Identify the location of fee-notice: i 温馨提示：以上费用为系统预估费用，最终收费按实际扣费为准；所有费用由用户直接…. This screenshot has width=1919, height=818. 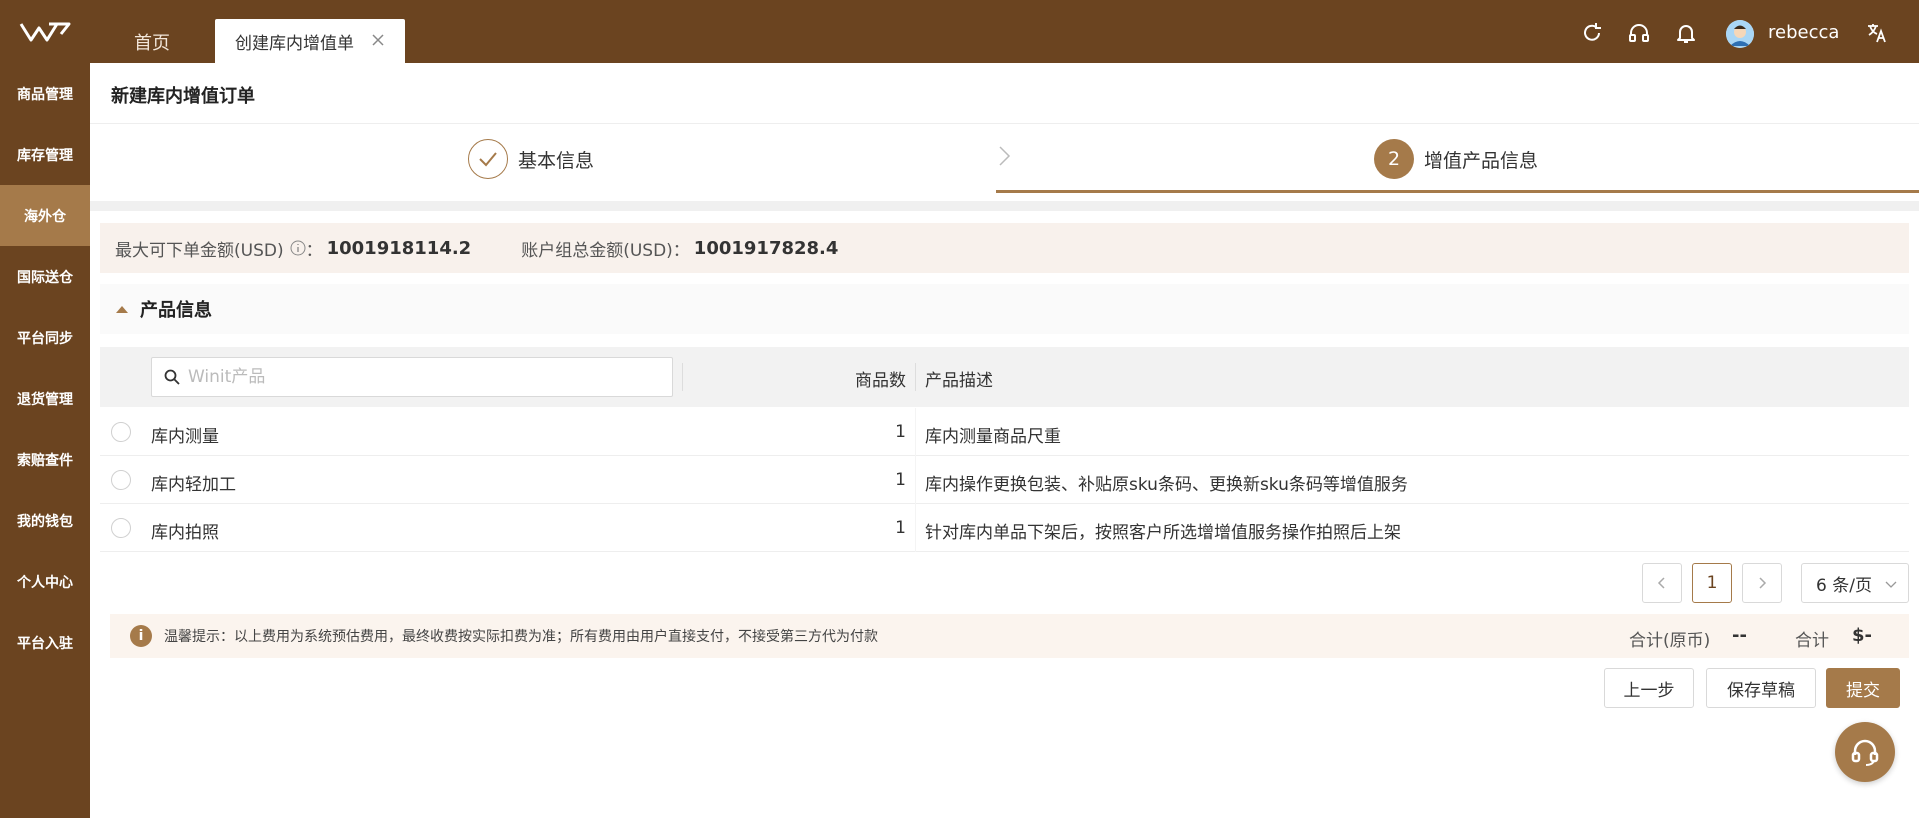
(1009, 636).